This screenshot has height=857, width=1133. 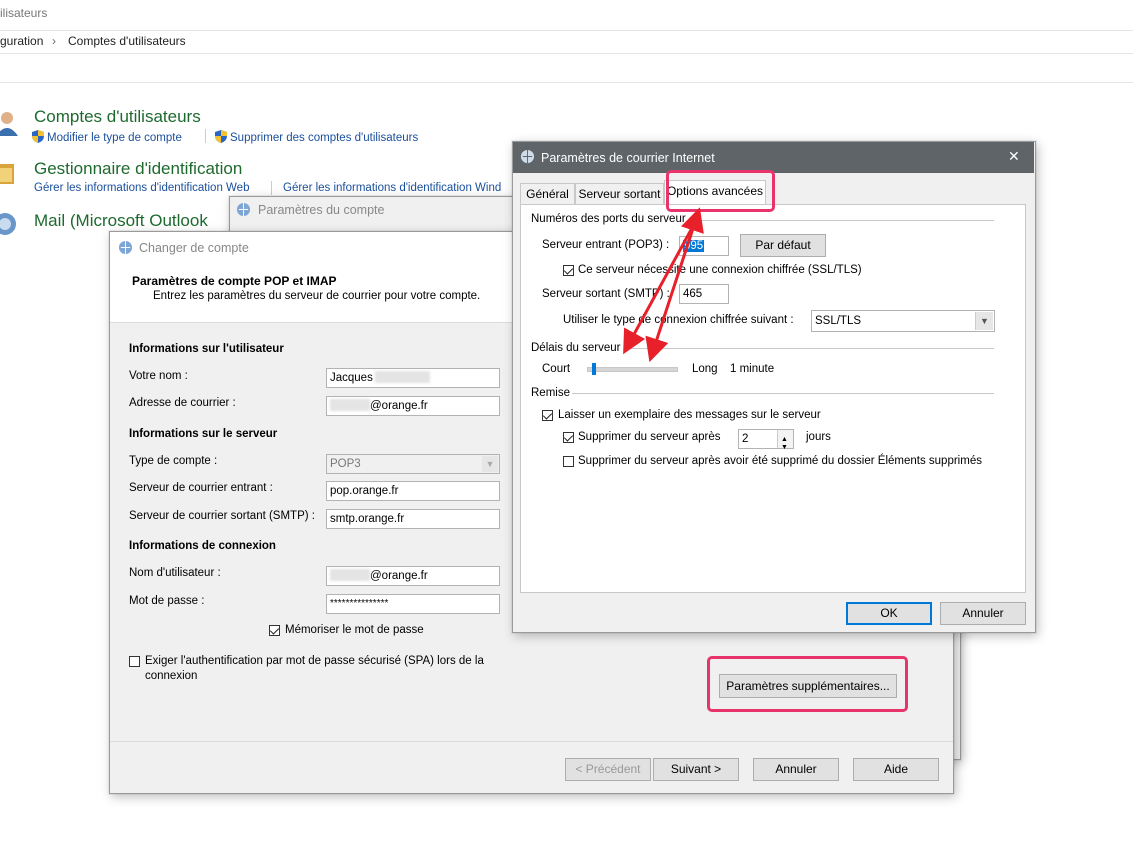 What do you see at coordinates (399, 576) in the screenshot?
I see `username-value: @orange.fr` at bounding box center [399, 576].